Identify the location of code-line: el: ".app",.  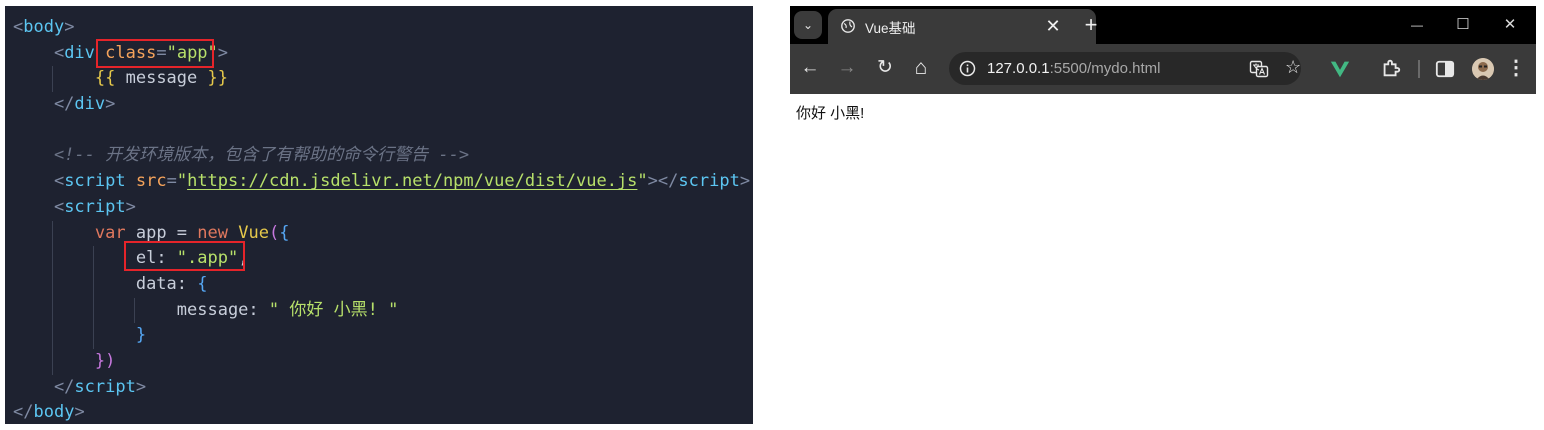
(379, 259).